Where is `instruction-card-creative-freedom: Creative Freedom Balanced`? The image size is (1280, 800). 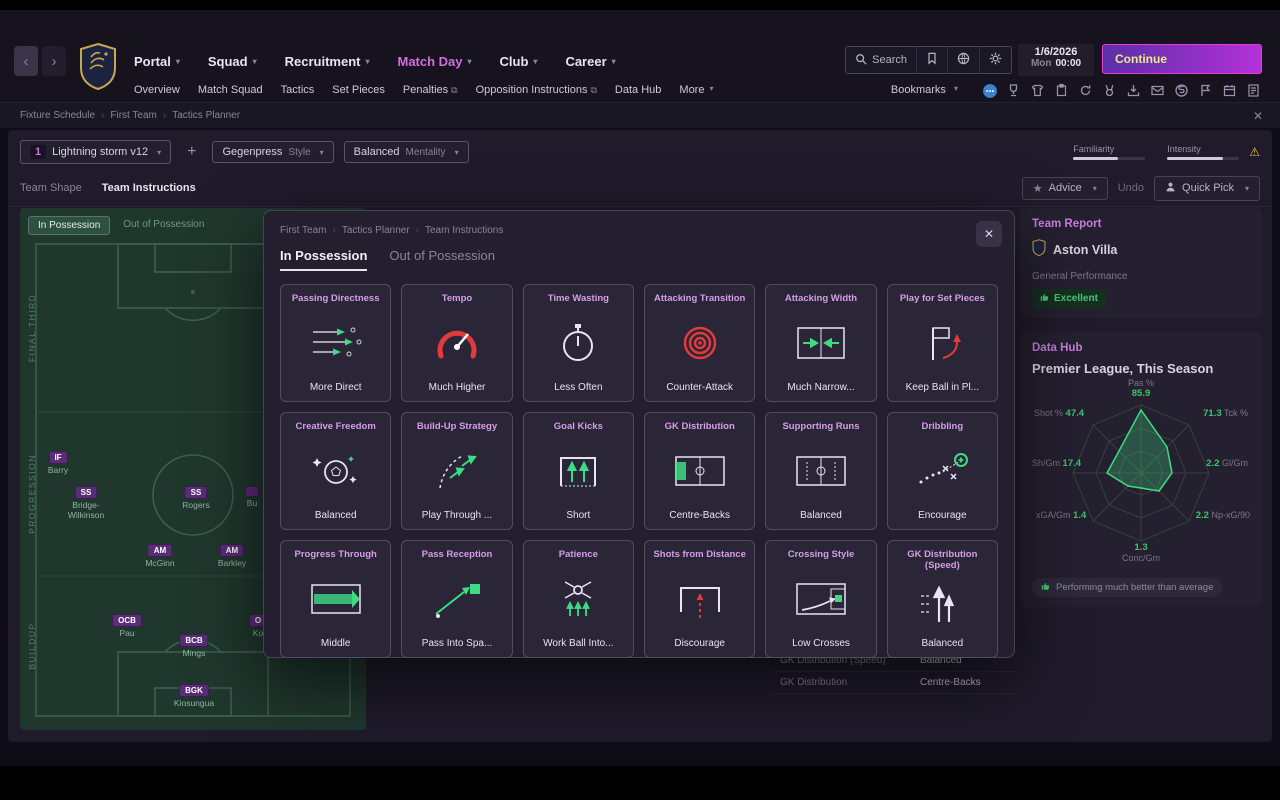
instruction-card-creative-freedom: Creative Freedom Balanced is located at coordinates (336, 471).